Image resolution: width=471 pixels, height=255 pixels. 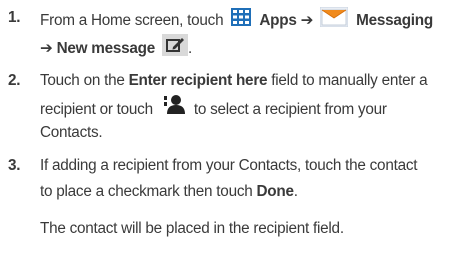 I want to click on apps-label: Apps, so click(x=278, y=21).